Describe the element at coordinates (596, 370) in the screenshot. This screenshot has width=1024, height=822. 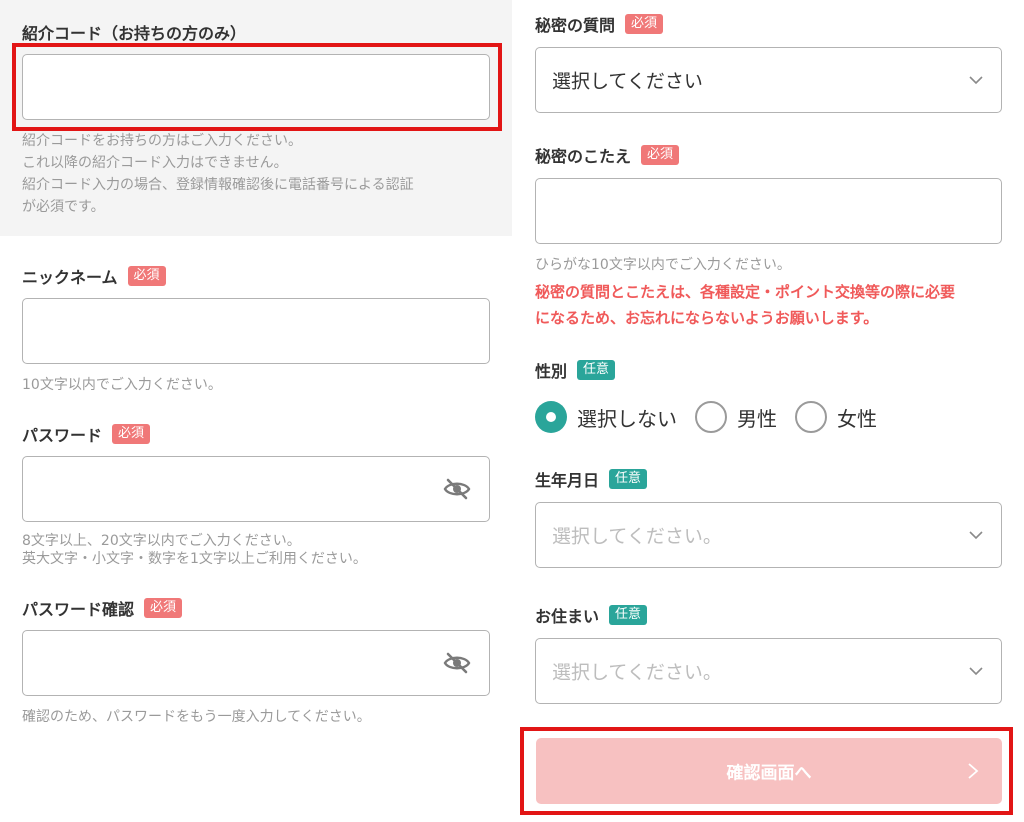
I see `gender-optional-badge: 任意` at that location.